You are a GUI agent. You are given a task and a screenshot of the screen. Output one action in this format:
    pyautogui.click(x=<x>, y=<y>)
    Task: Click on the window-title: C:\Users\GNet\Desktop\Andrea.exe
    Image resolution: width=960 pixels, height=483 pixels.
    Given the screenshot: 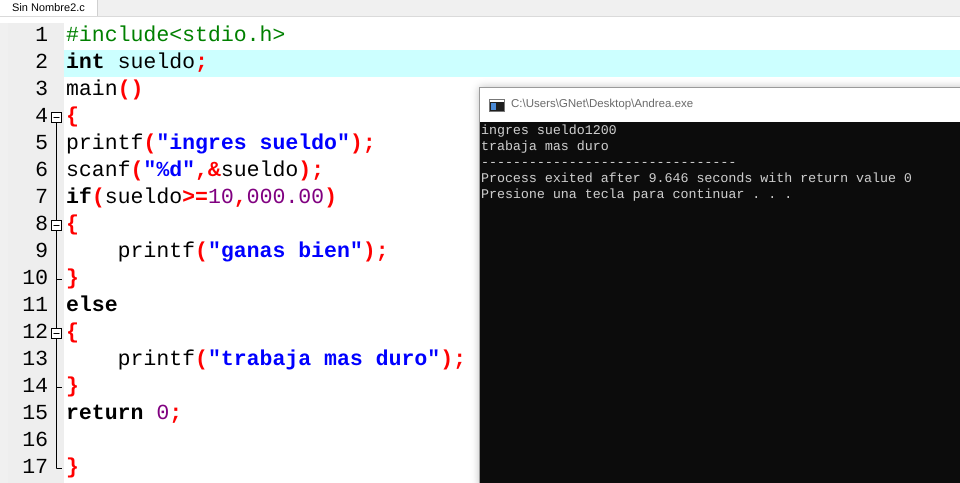 What is the action you would take?
    pyautogui.click(x=602, y=104)
    